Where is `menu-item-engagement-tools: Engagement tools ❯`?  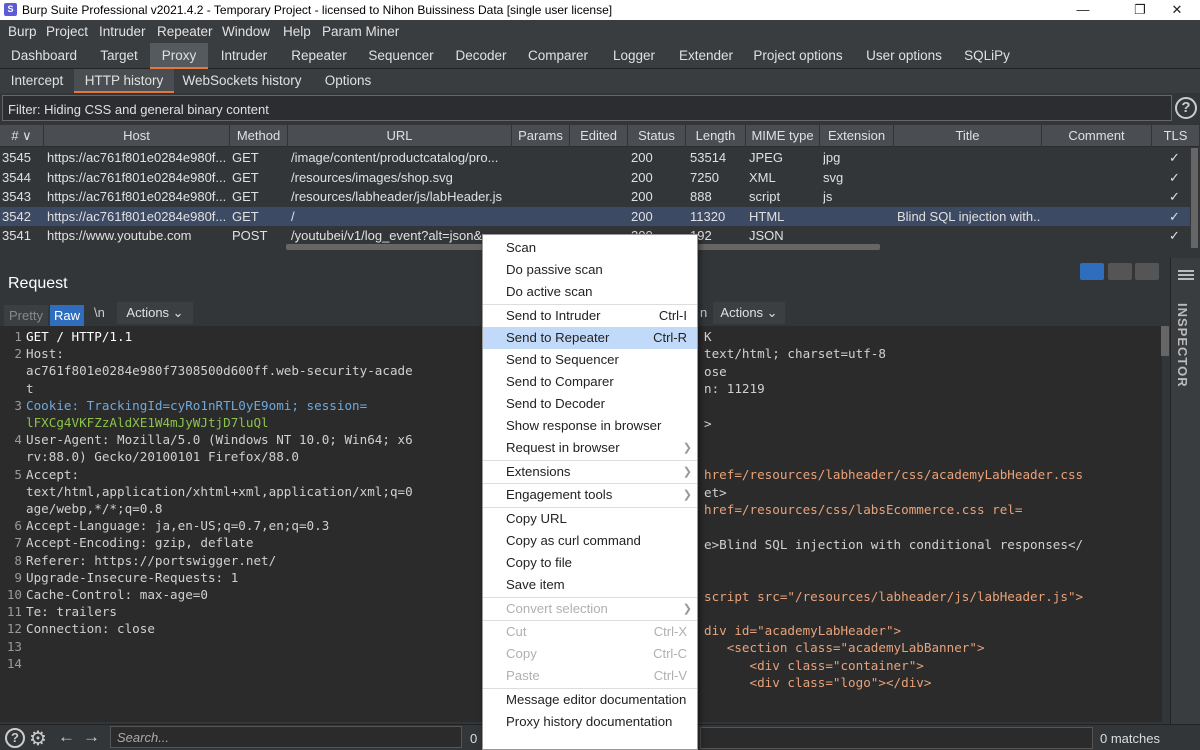 menu-item-engagement-tools: Engagement tools ❯ is located at coordinates (590, 495).